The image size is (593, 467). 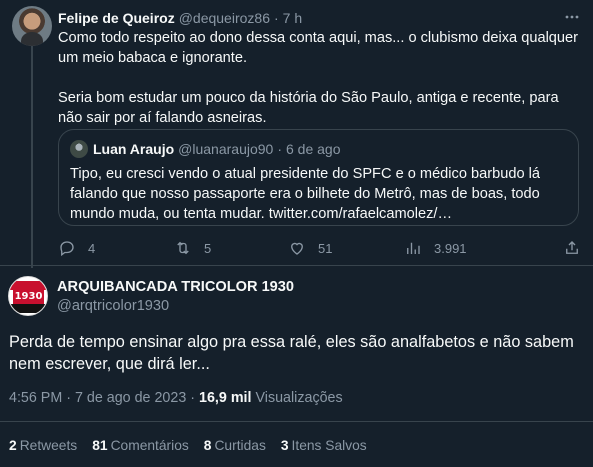 I want to click on retweet-count: 5, so click(x=208, y=248).